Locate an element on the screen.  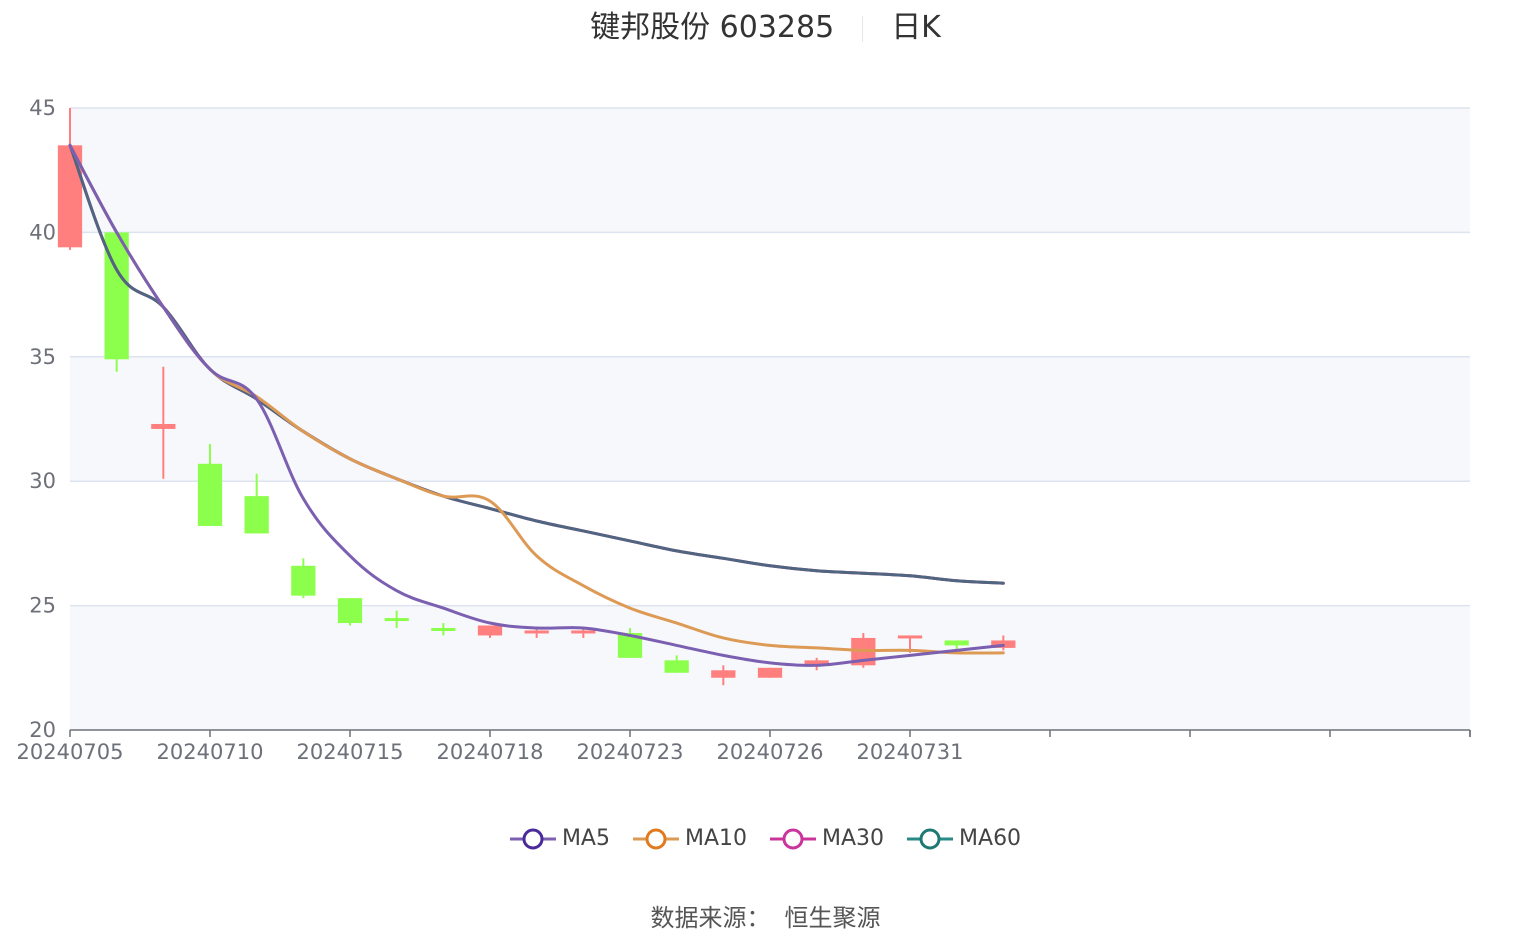
x-tick-label: 20240723 is located at coordinates (630, 752).